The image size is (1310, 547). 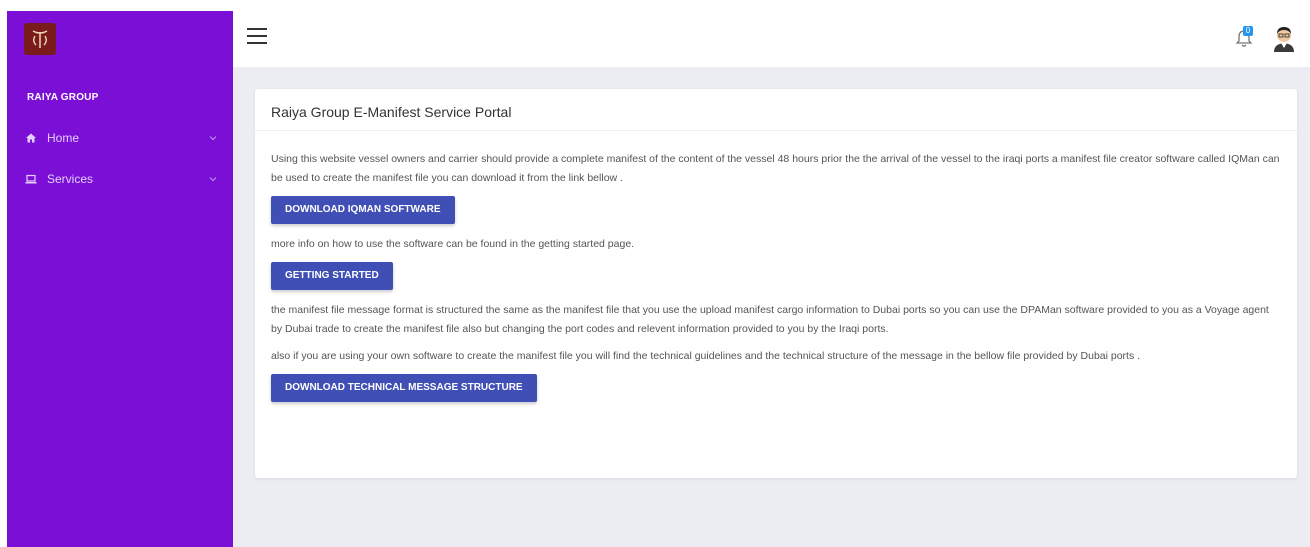 What do you see at coordinates (120, 178) in the screenshot?
I see `sidebar-item-services: Services` at bounding box center [120, 178].